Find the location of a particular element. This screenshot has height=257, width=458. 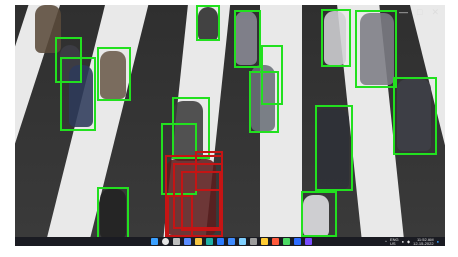

minimize-button: — is located at coordinates (403, 12).